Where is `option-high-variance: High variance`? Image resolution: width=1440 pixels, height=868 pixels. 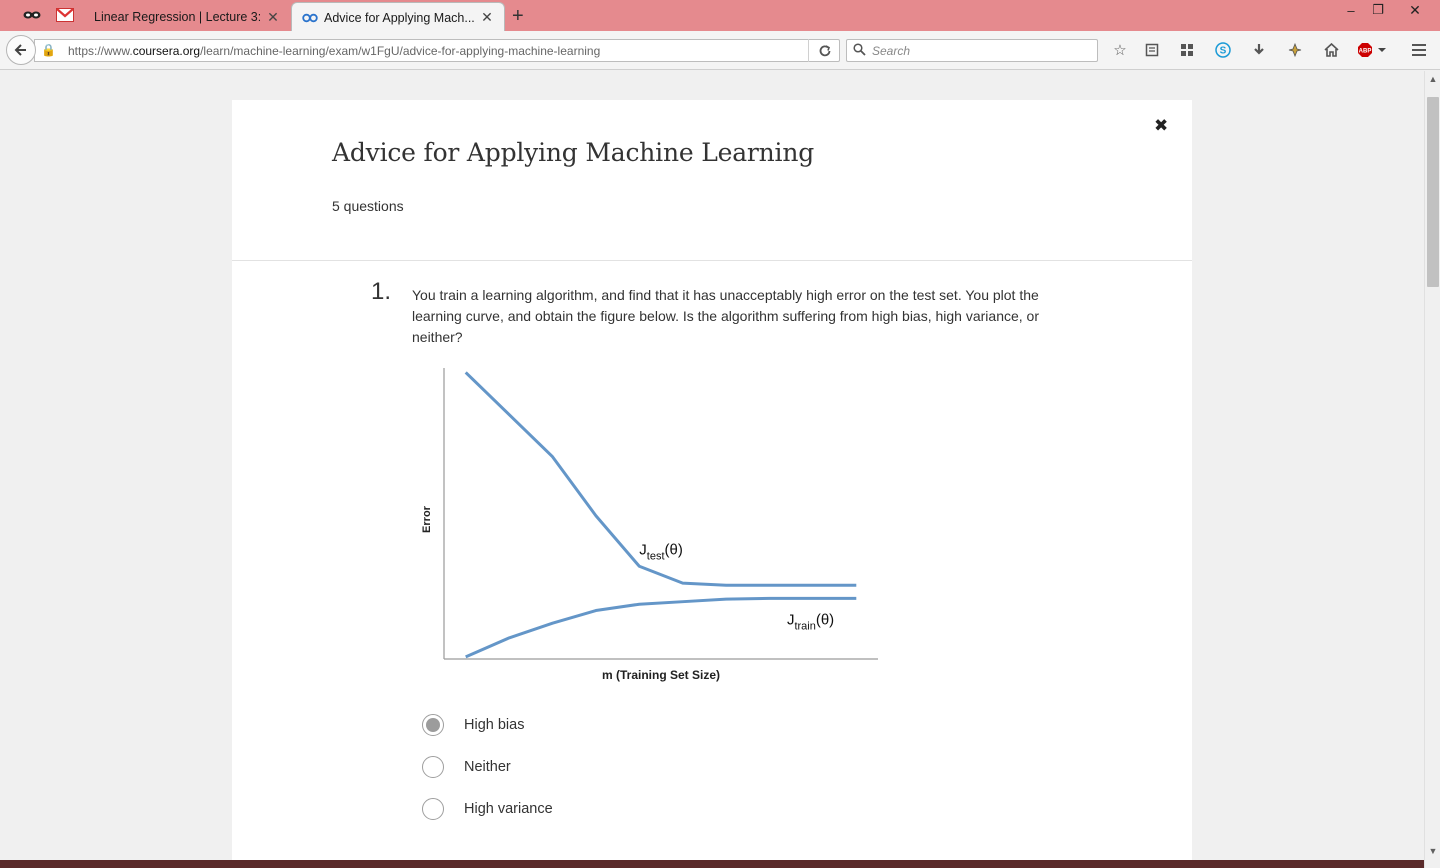 option-high-variance: High variance is located at coordinates (487, 809).